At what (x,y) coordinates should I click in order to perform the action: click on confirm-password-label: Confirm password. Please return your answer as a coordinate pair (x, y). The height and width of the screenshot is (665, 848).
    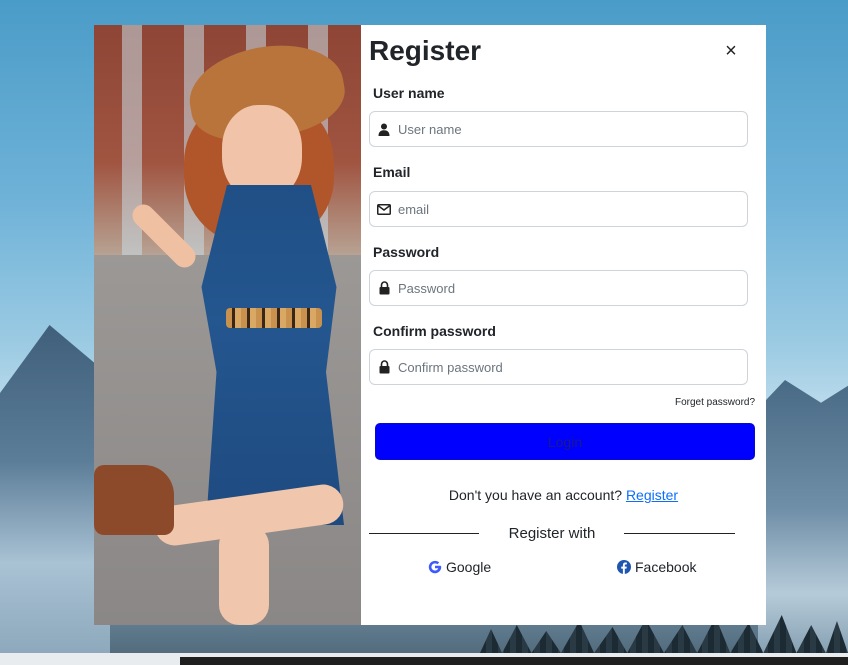
    Looking at the image, I should click on (434, 331).